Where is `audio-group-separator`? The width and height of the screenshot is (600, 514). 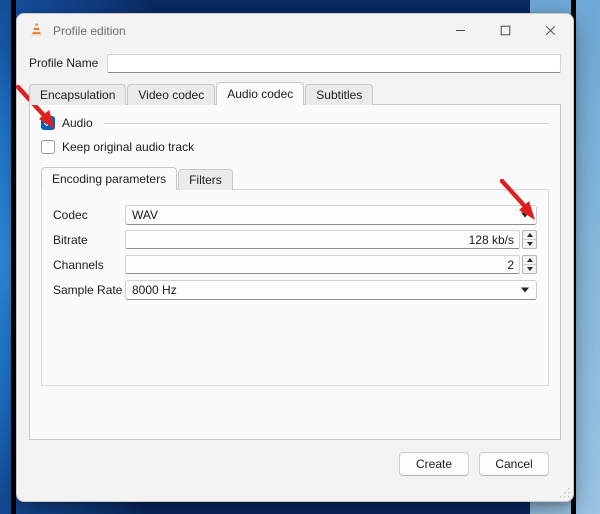 audio-group-separator is located at coordinates (326, 123).